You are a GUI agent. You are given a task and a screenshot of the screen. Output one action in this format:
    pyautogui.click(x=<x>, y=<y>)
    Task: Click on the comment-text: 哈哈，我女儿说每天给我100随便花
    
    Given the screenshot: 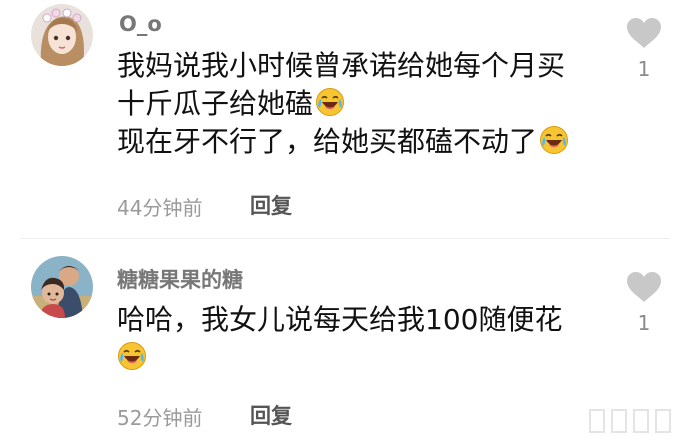 What is the action you would take?
    pyautogui.click(x=339, y=339)
    